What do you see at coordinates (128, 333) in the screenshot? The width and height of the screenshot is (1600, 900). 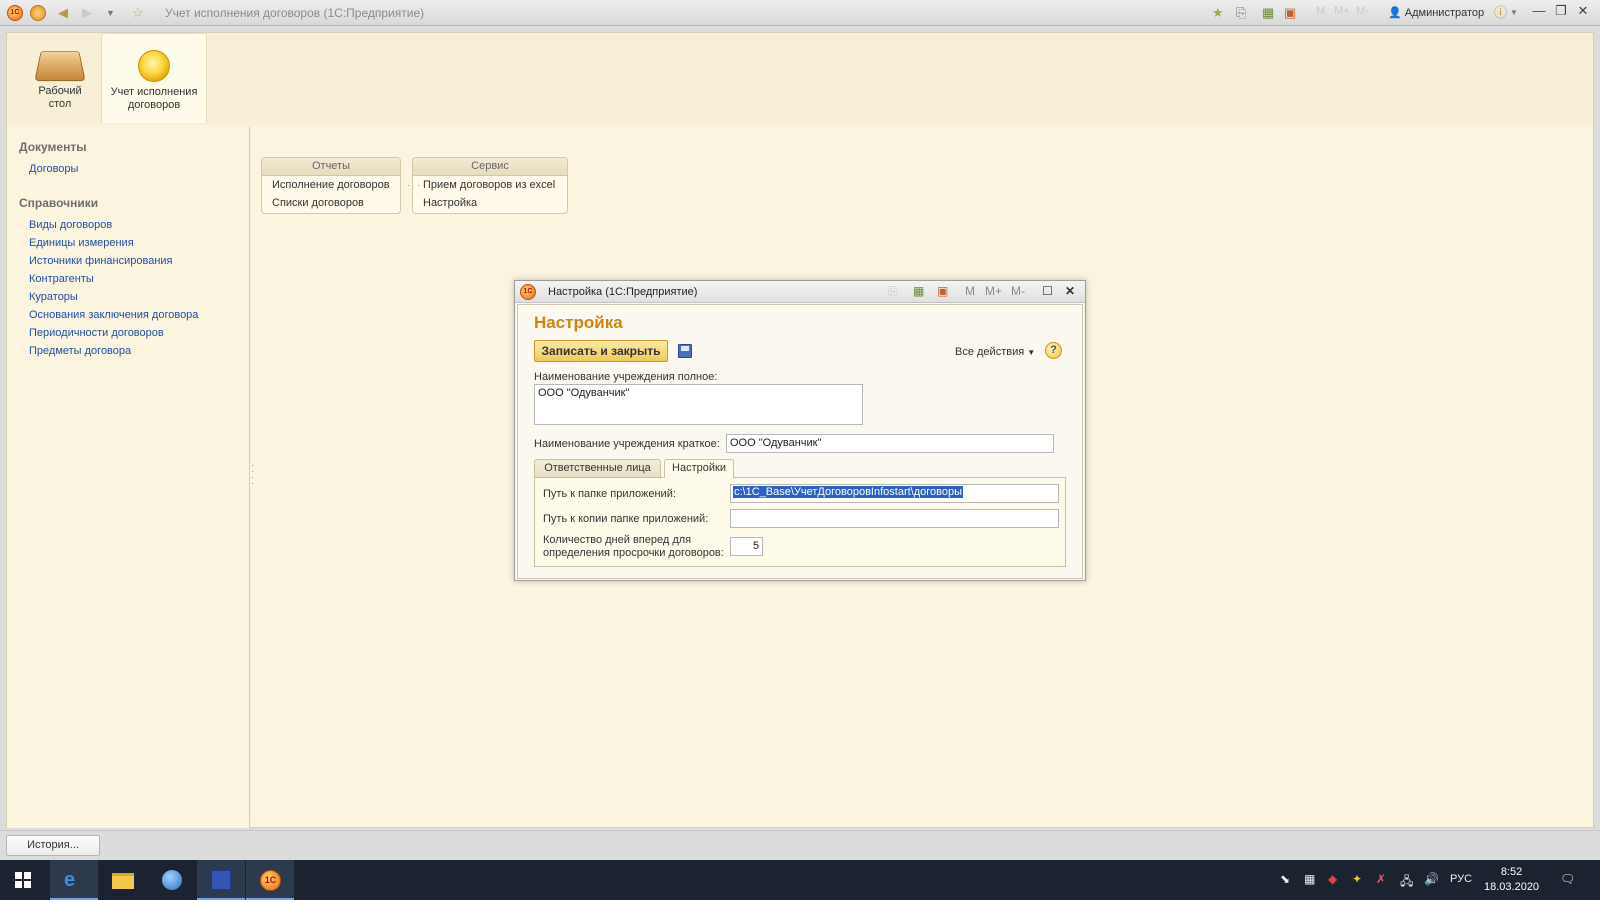 I see `nav-item-periodicities: Периодичности договоров` at bounding box center [128, 333].